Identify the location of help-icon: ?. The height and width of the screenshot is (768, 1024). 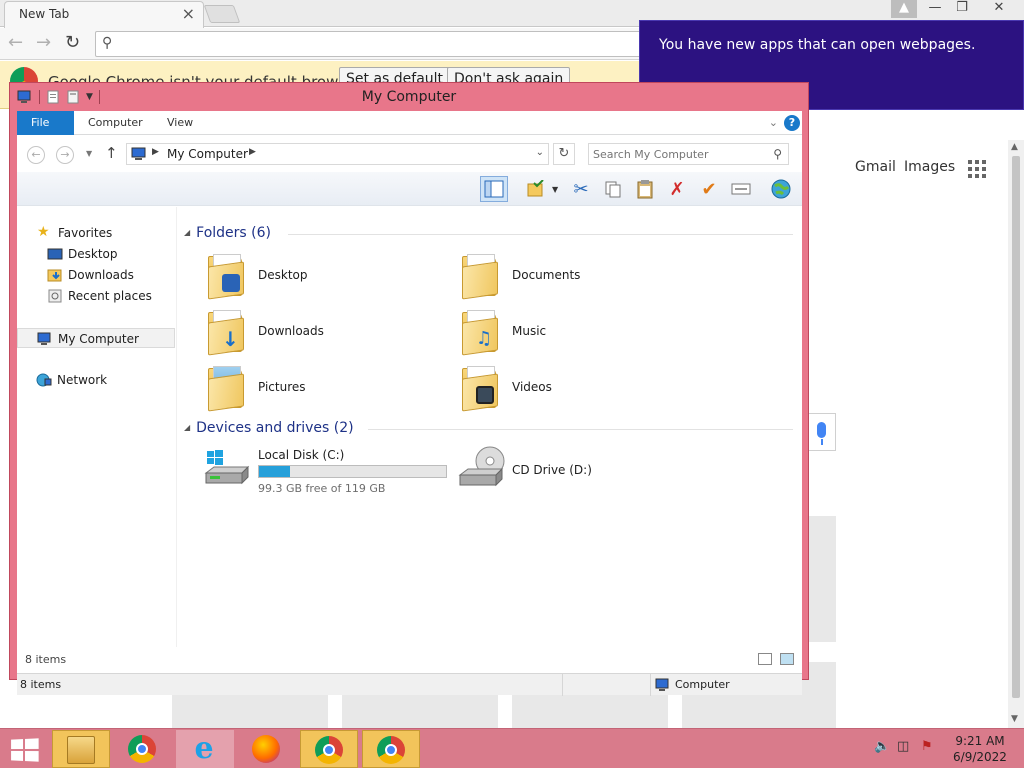
(792, 123).